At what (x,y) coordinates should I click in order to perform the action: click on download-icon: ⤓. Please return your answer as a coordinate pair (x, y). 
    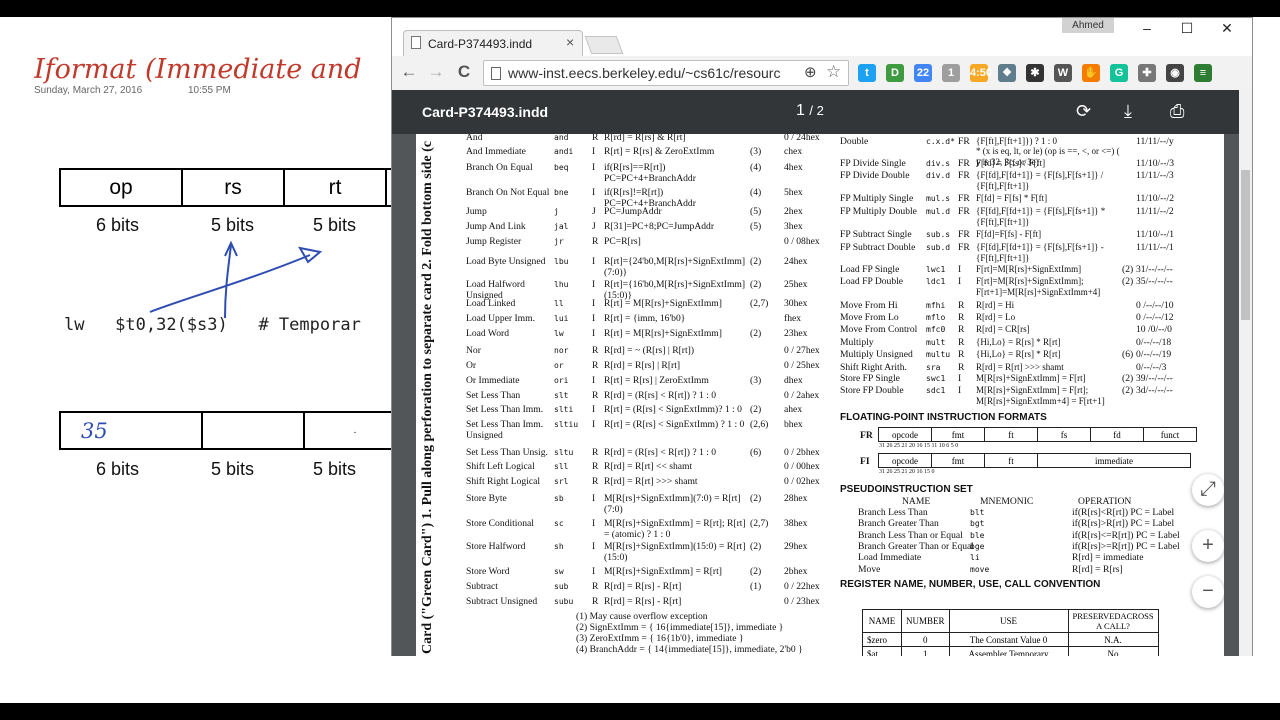
    Looking at the image, I should click on (1128, 111).